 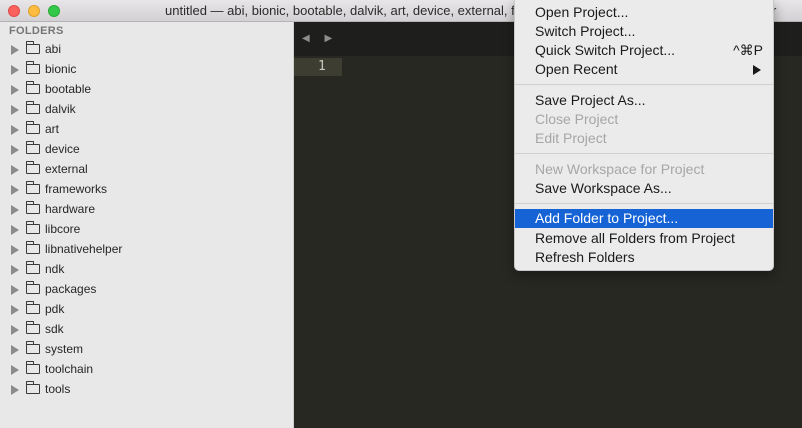 What do you see at coordinates (58, 389) in the screenshot?
I see `folder-label: tools` at bounding box center [58, 389].